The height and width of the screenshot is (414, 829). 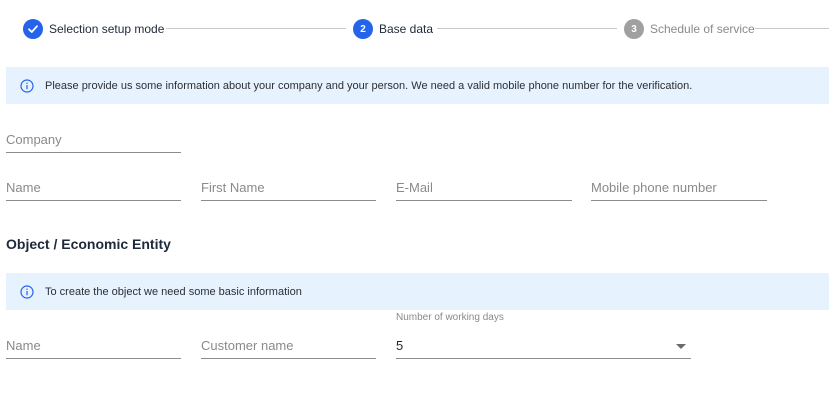 I want to click on email-field: E-Mail, so click(x=484, y=187).